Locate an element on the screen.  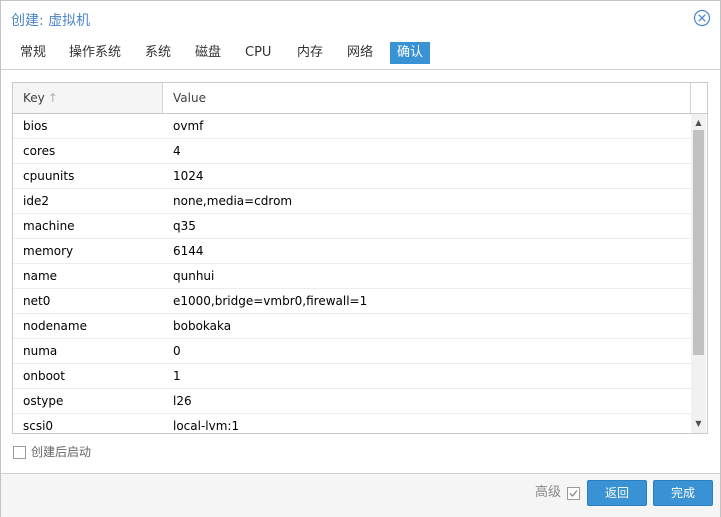
checkmark-icon is located at coordinates (573, 493).